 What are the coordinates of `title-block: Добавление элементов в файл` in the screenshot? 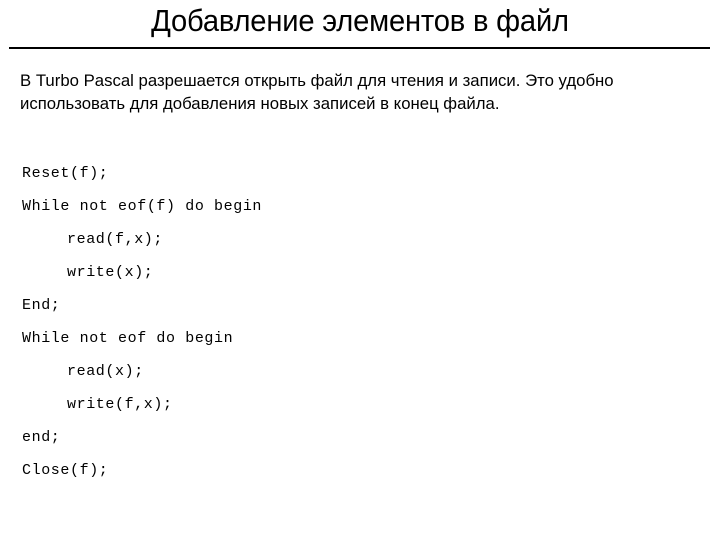 It's located at (360, 21).